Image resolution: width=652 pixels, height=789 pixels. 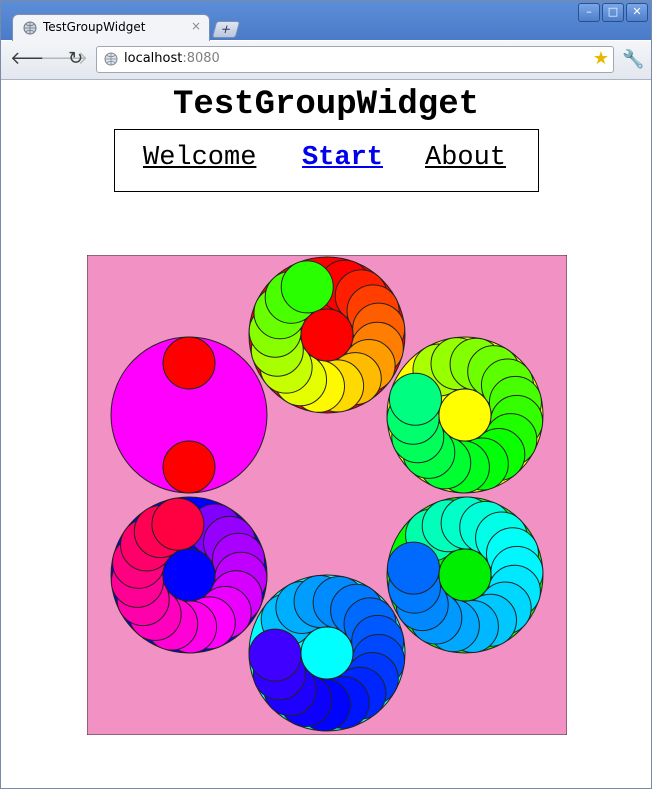 What do you see at coordinates (30, 28) in the screenshot?
I see `globe-icon` at bounding box center [30, 28].